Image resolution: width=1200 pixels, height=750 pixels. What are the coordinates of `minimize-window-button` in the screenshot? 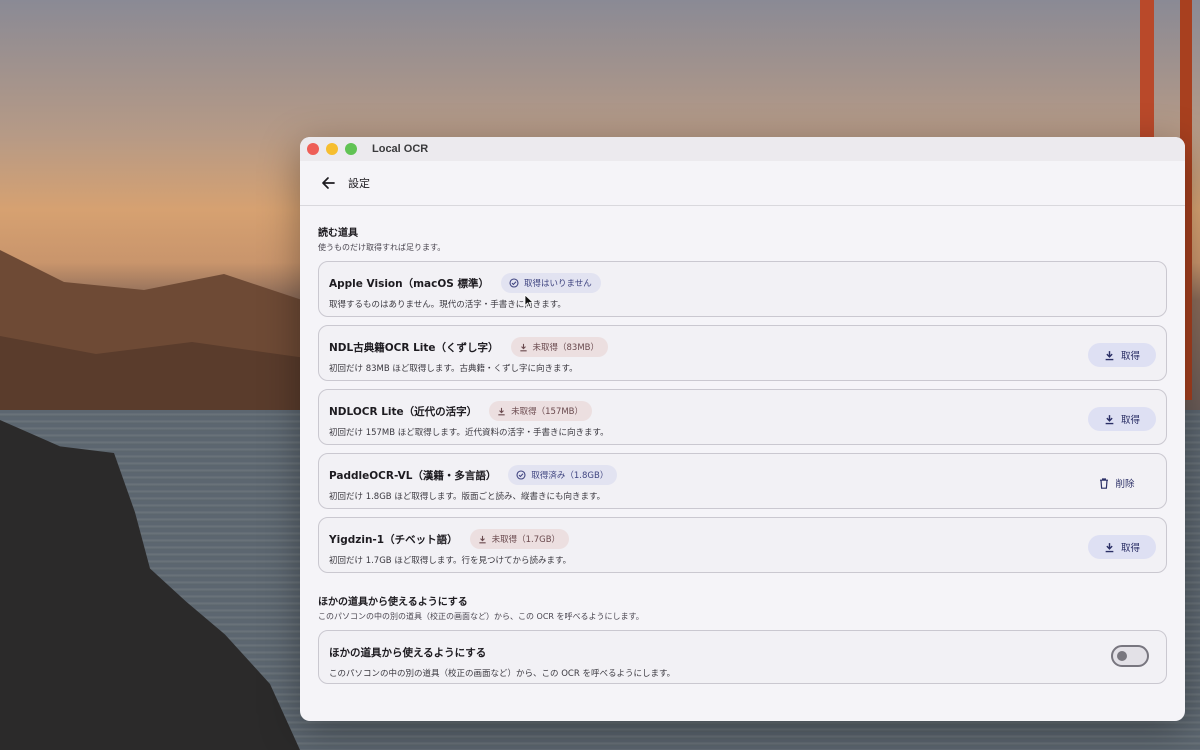 It's located at (332, 149).